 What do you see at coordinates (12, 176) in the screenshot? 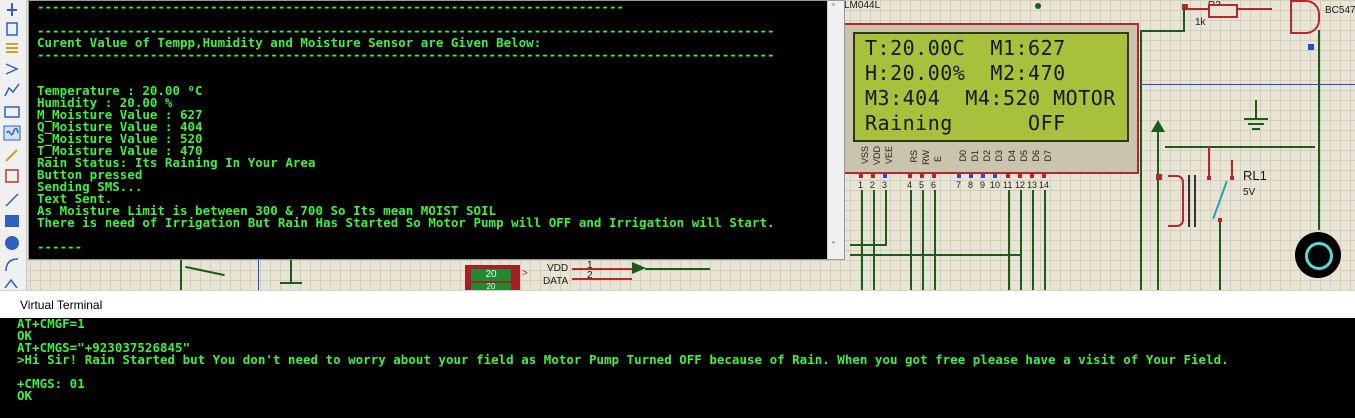
I see `instrument-icon` at bounding box center [12, 176].